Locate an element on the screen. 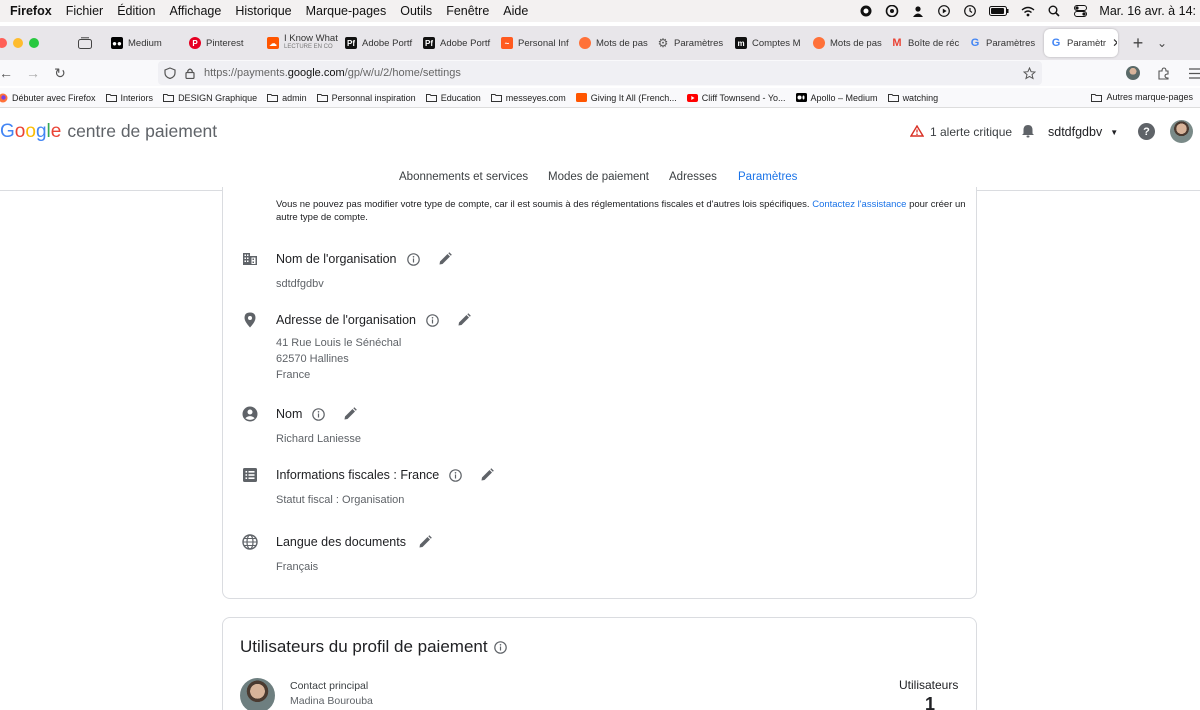 Image resolution: width=1200 pixels, height=710 pixels. list-all-tabs-icon: ⌄ is located at coordinates (1162, 43).